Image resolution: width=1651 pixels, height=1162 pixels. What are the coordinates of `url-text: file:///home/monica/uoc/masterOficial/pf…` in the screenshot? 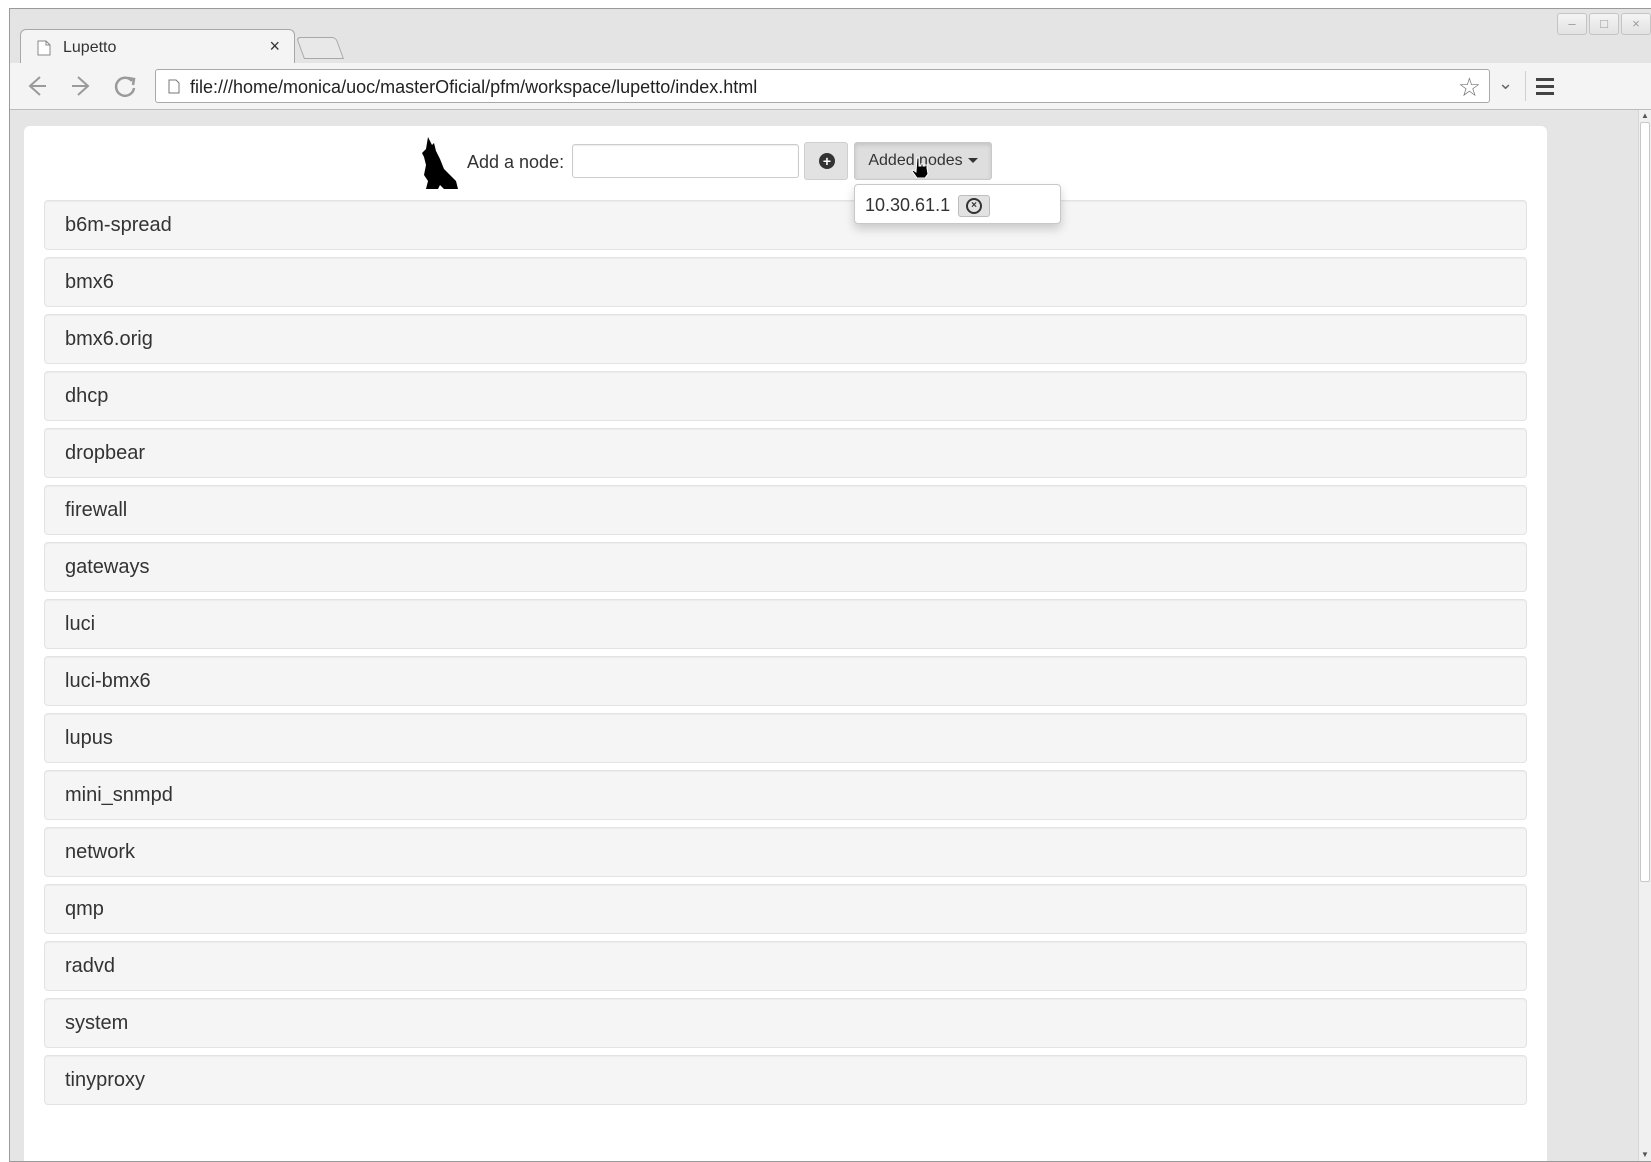 It's located at (473, 87).